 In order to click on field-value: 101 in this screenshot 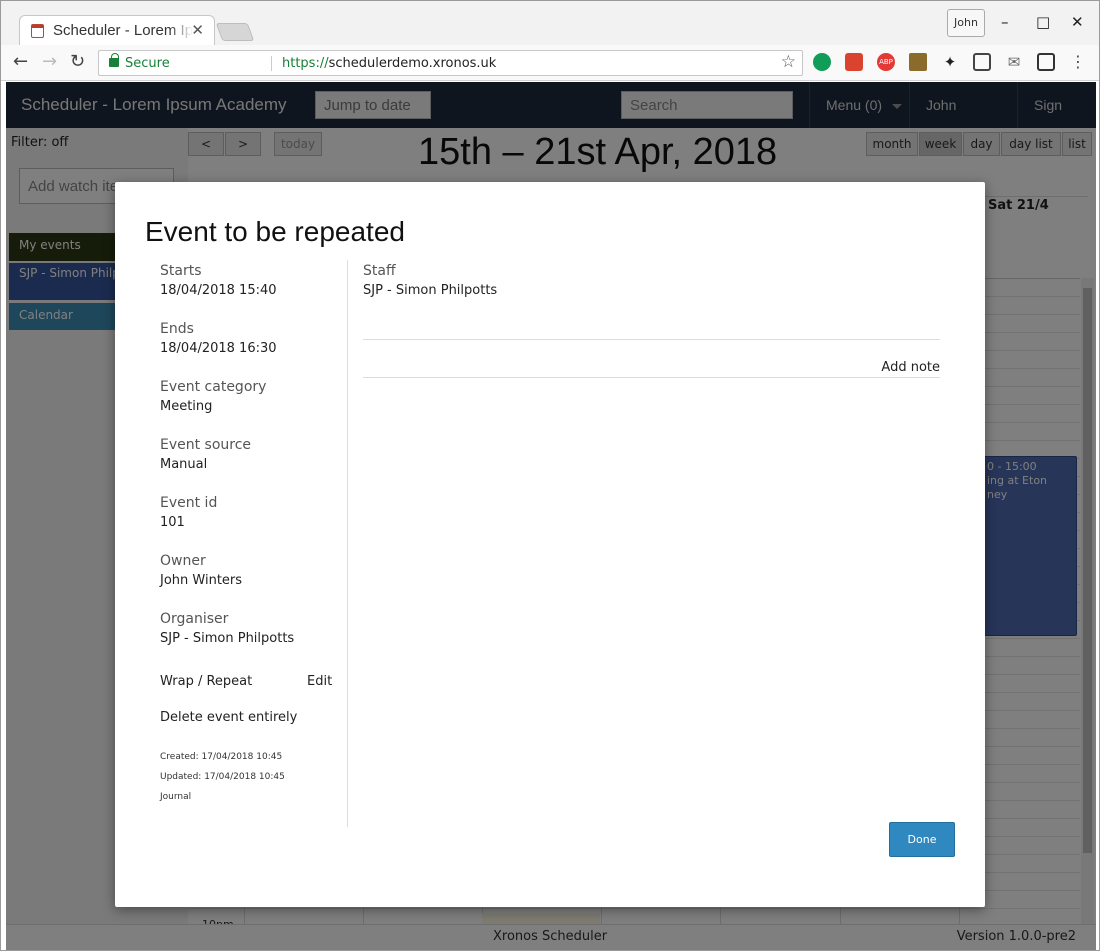, I will do `click(172, 522)`.